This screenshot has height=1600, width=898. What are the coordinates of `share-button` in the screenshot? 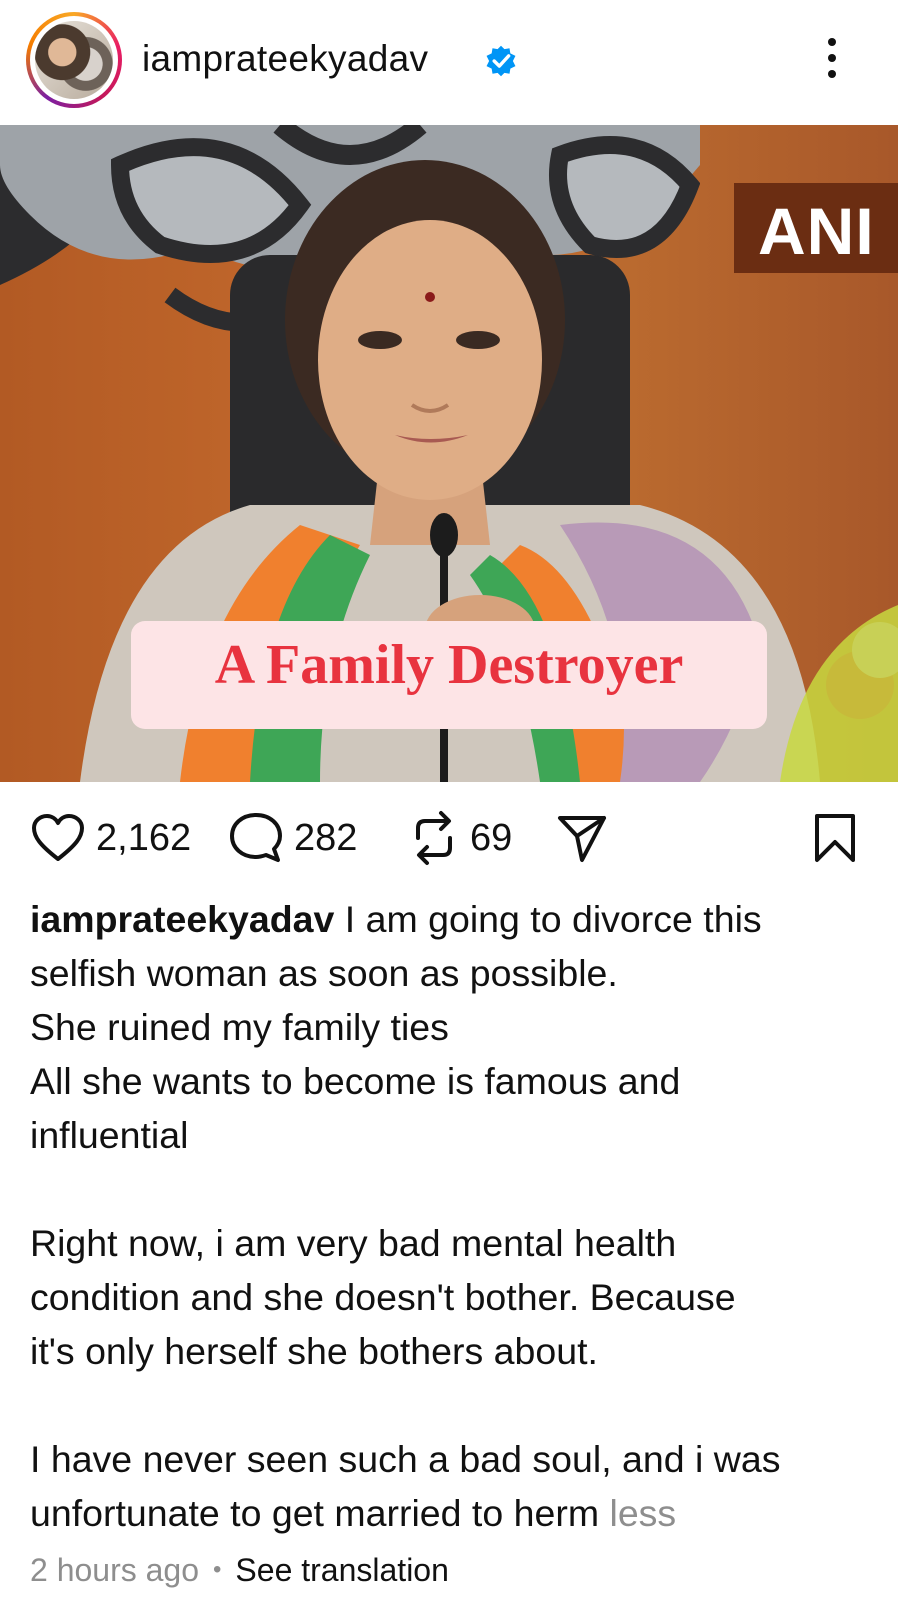 It's located at (582, 838).